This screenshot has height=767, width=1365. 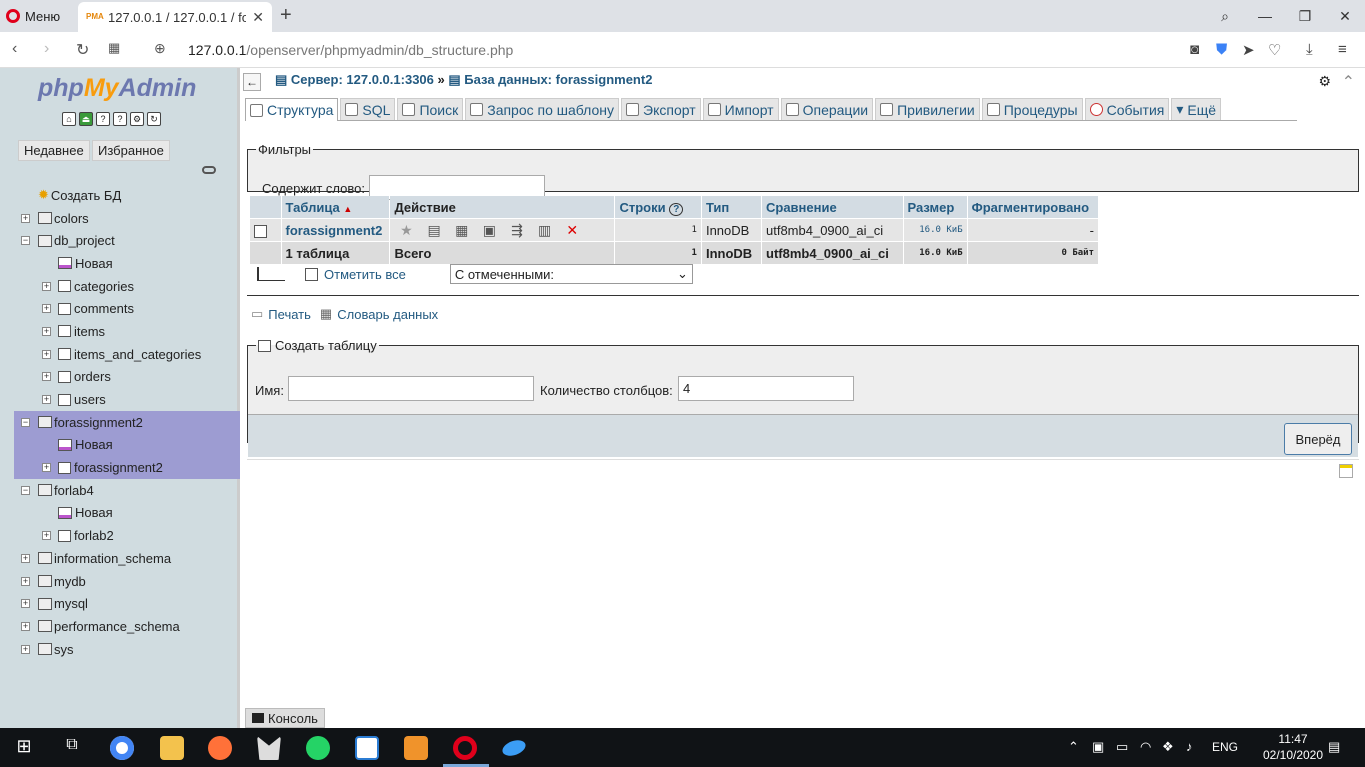 What do you see at coordinates (127, 354) in the screenshot?
I see `tree-table-items-and-categories: + items_and_categories` at bounding box center [127, 354].